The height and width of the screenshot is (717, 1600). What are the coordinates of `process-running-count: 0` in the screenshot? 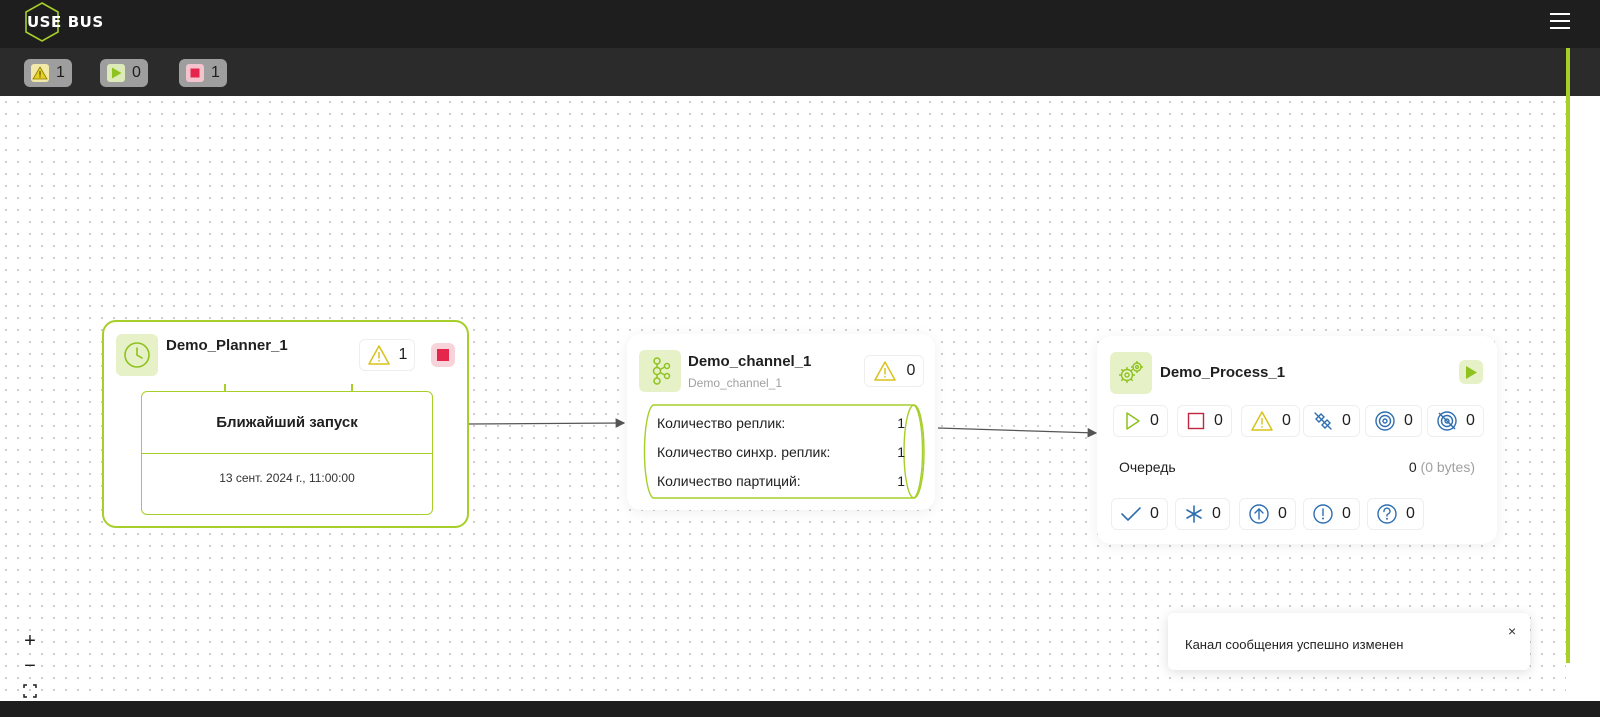 It's located at (1154, 420).